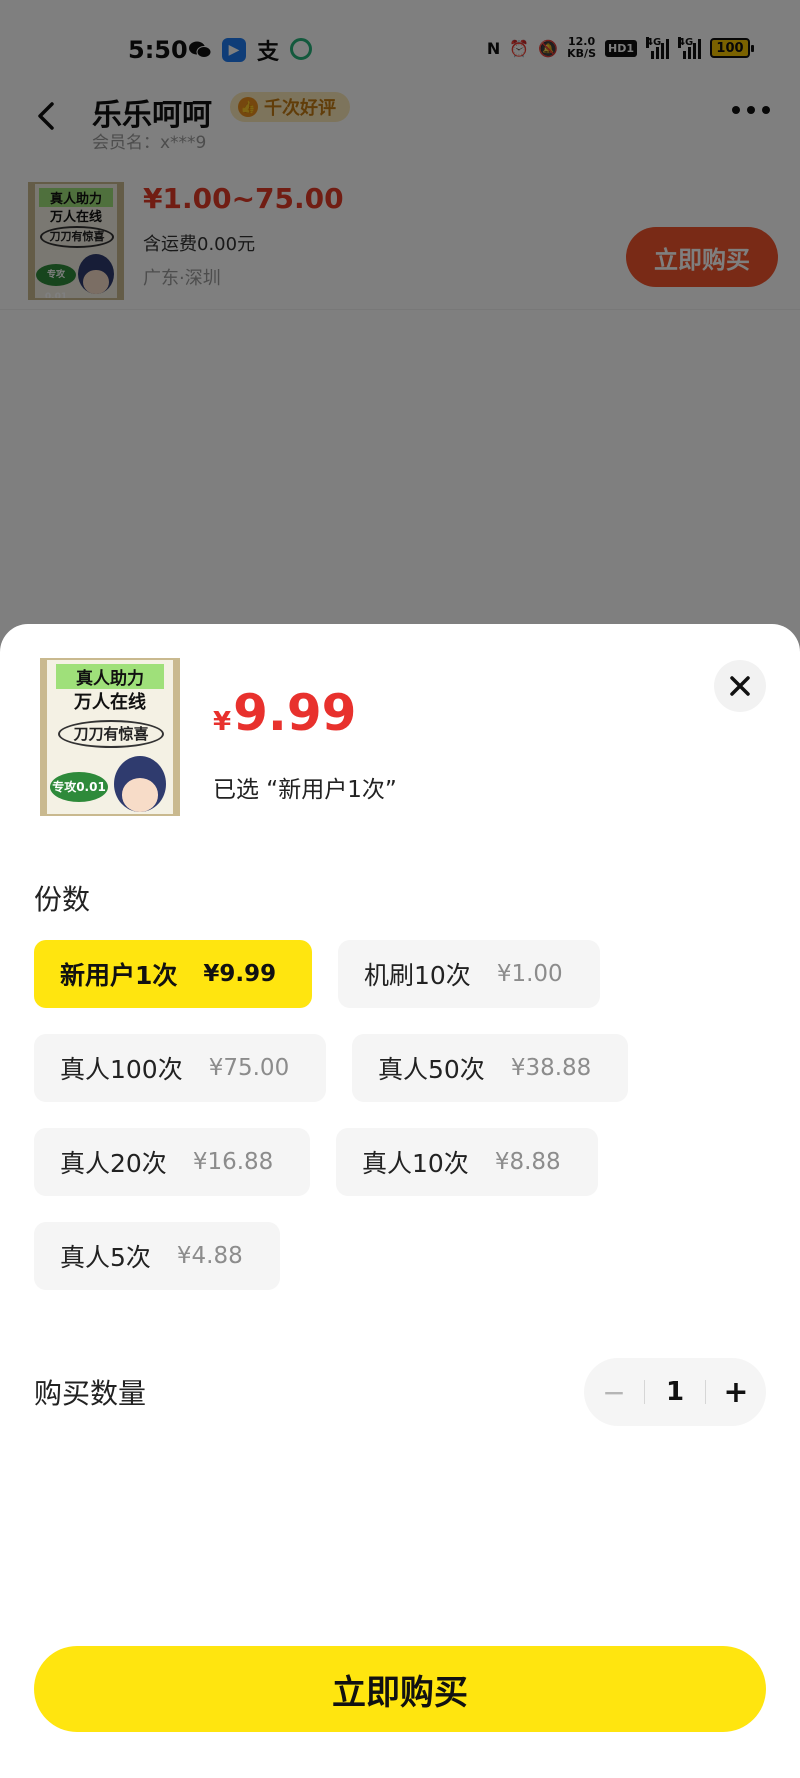  What do you see at coordinates (62, 899) in the screenshot?
I see `quantity-section-title: 份数` at bounding box center [62, 899].